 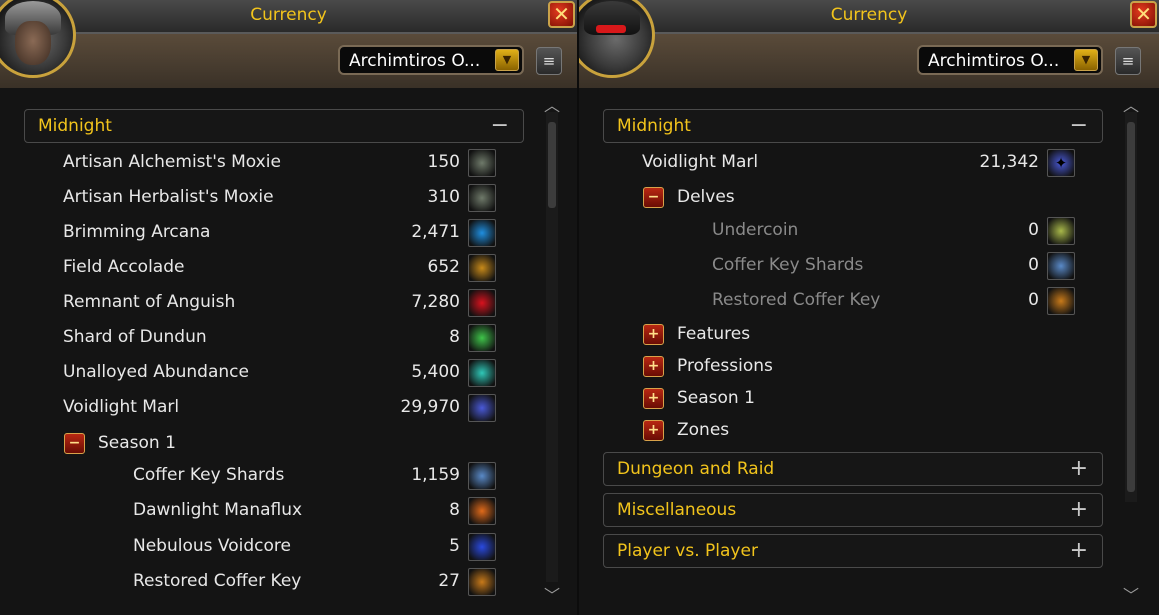 What do you see at coordinates (677, 510) in the screenshot?
I see `category-label: Miscellaneous` at bounding box center [677, 510].